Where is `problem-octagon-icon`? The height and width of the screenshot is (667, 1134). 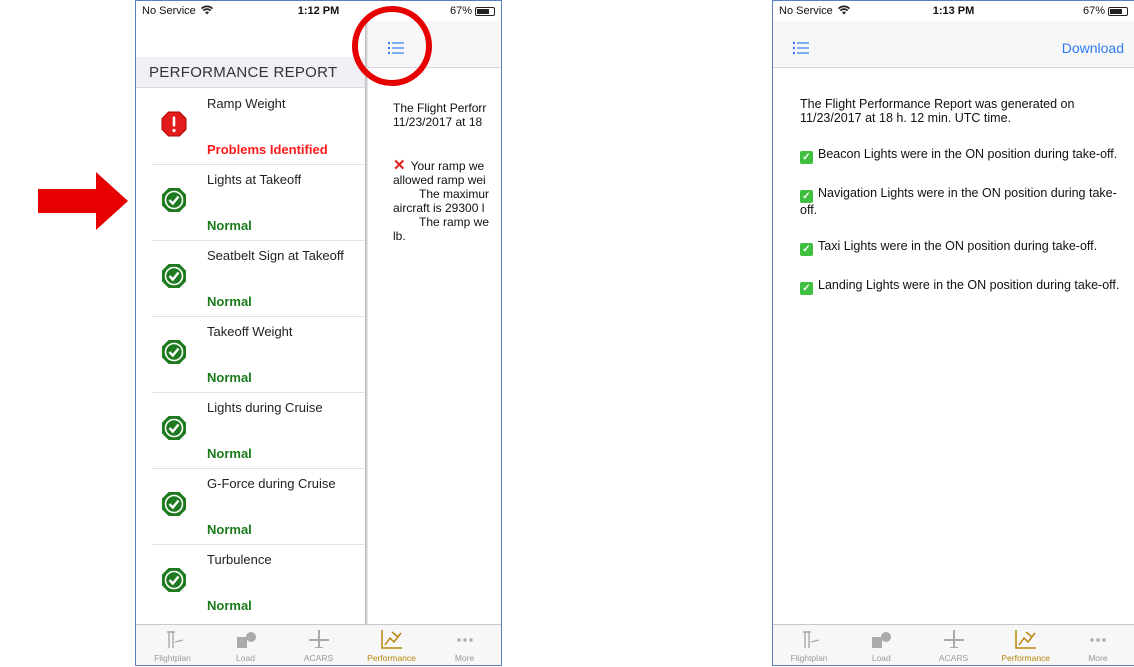 problem-octagon-icon is located at coordinates (174, 124).